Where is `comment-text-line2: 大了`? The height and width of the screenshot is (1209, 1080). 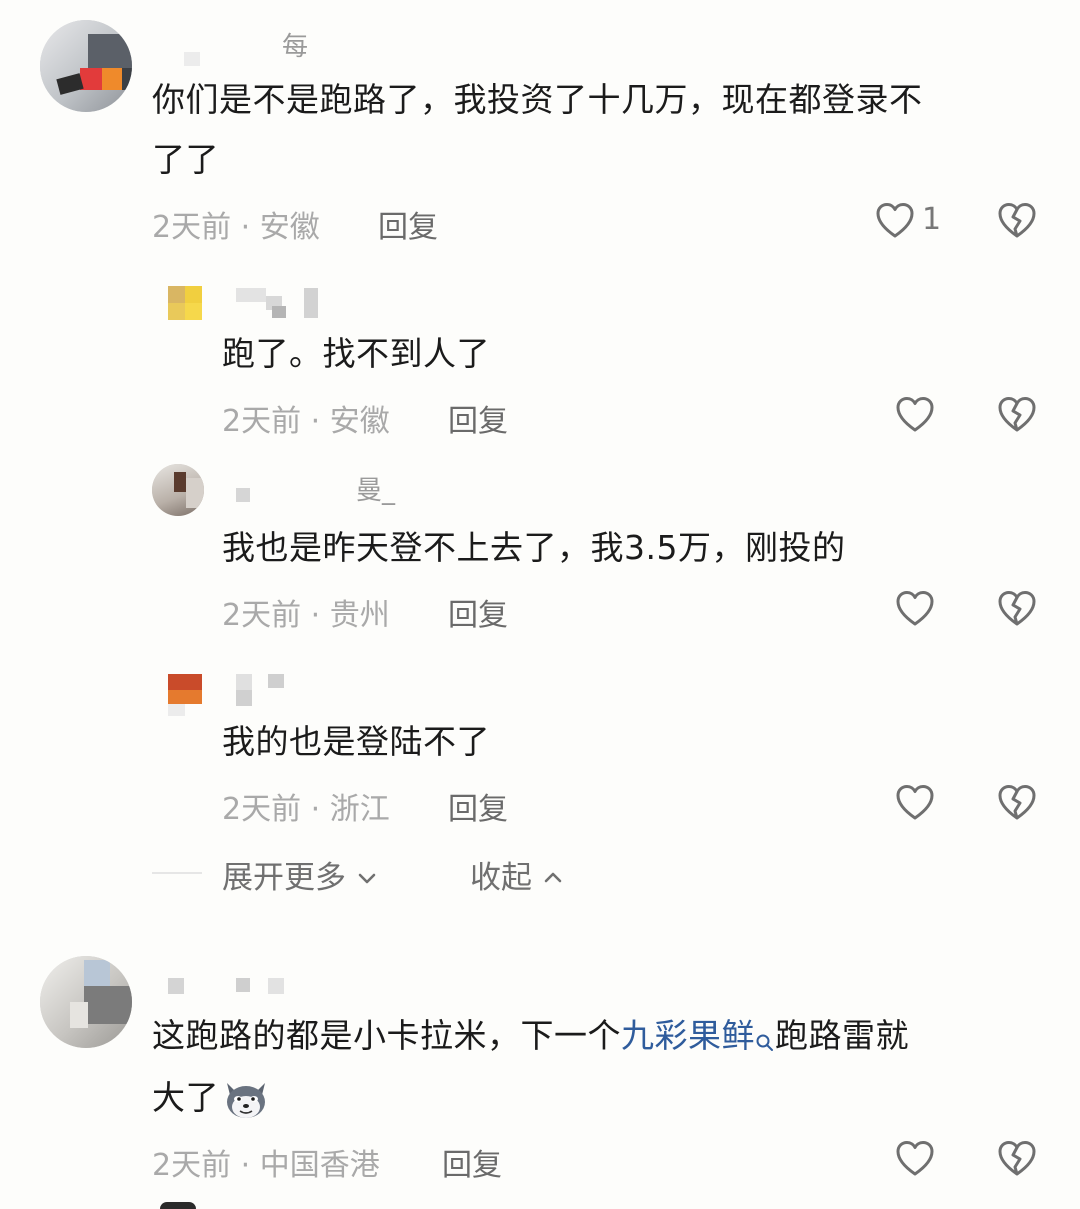 comment-text-line2: 大了 is located at coordinates (211, 1098).